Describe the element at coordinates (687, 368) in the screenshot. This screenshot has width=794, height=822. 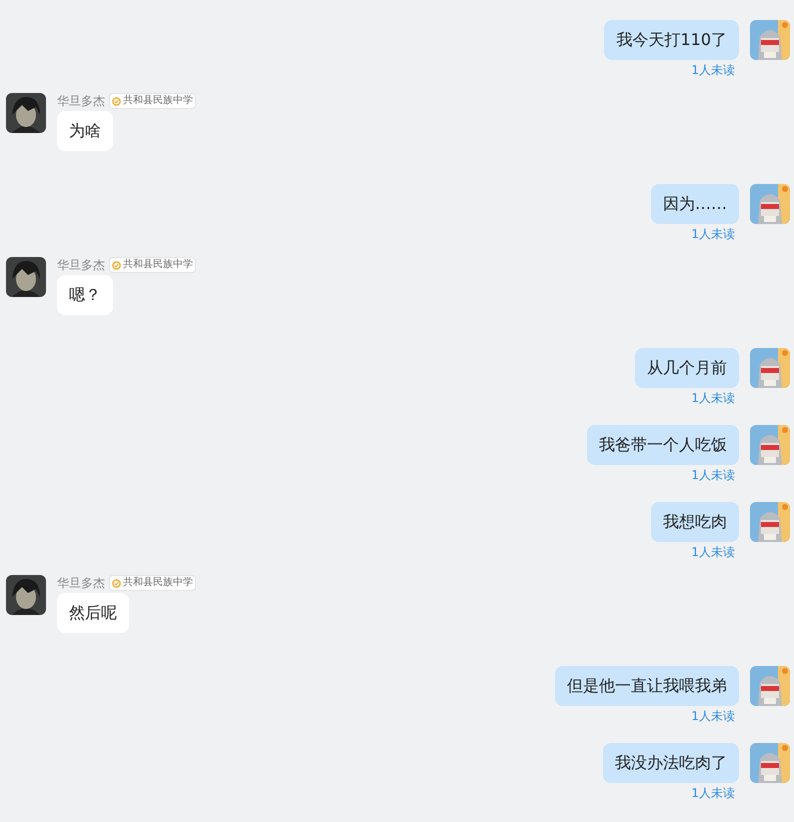
I see `message-bubble: 从几个月前` at that location.